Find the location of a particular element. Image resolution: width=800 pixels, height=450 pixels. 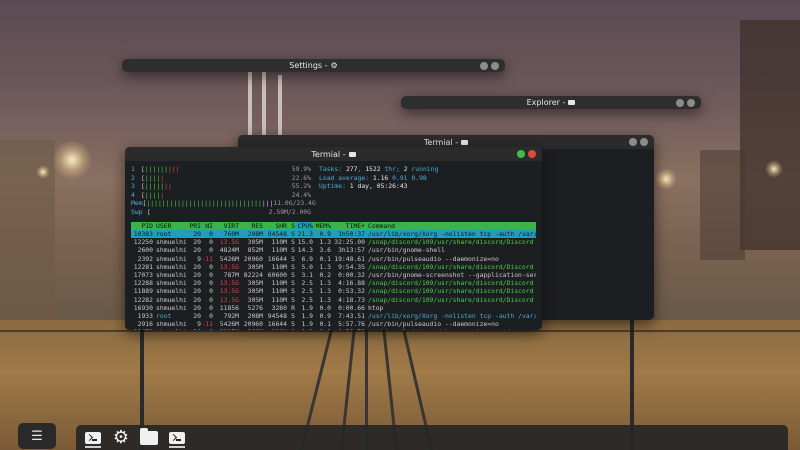

col-res: RES is located at coordinates (251, 226).